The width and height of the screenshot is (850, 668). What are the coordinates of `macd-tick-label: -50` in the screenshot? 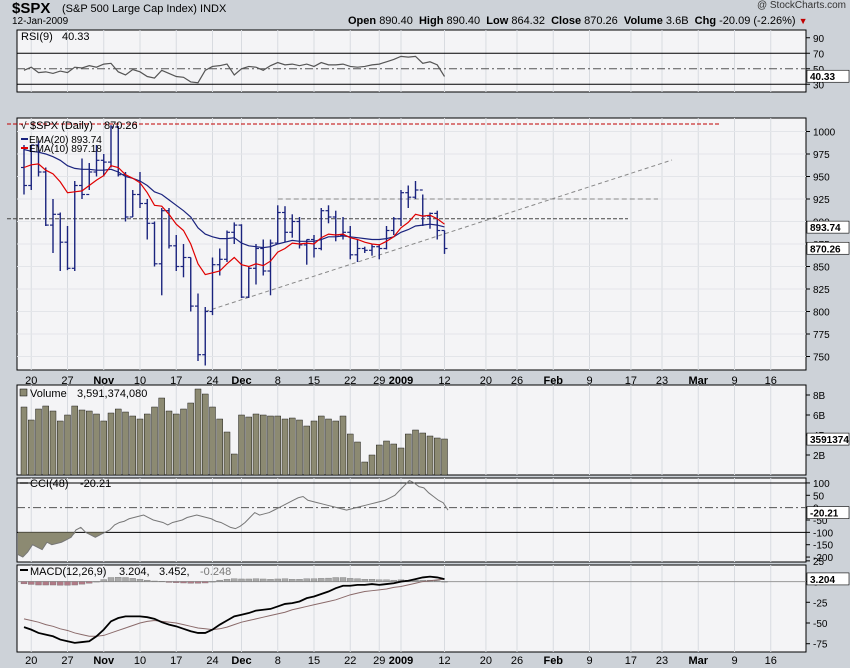 It's located at (820, 624).